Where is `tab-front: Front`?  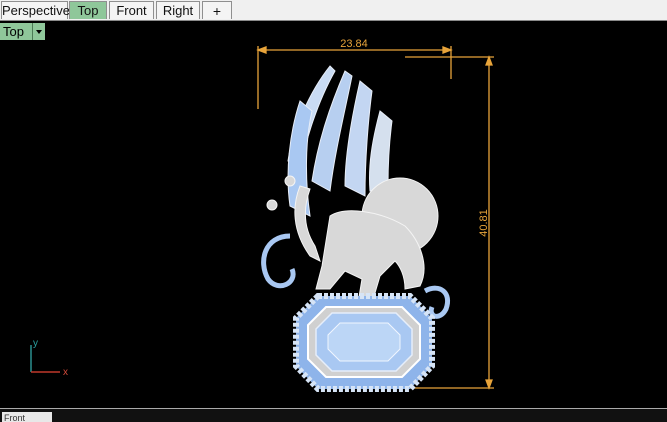
tab-front: Front is located at coordinates (131, 10).